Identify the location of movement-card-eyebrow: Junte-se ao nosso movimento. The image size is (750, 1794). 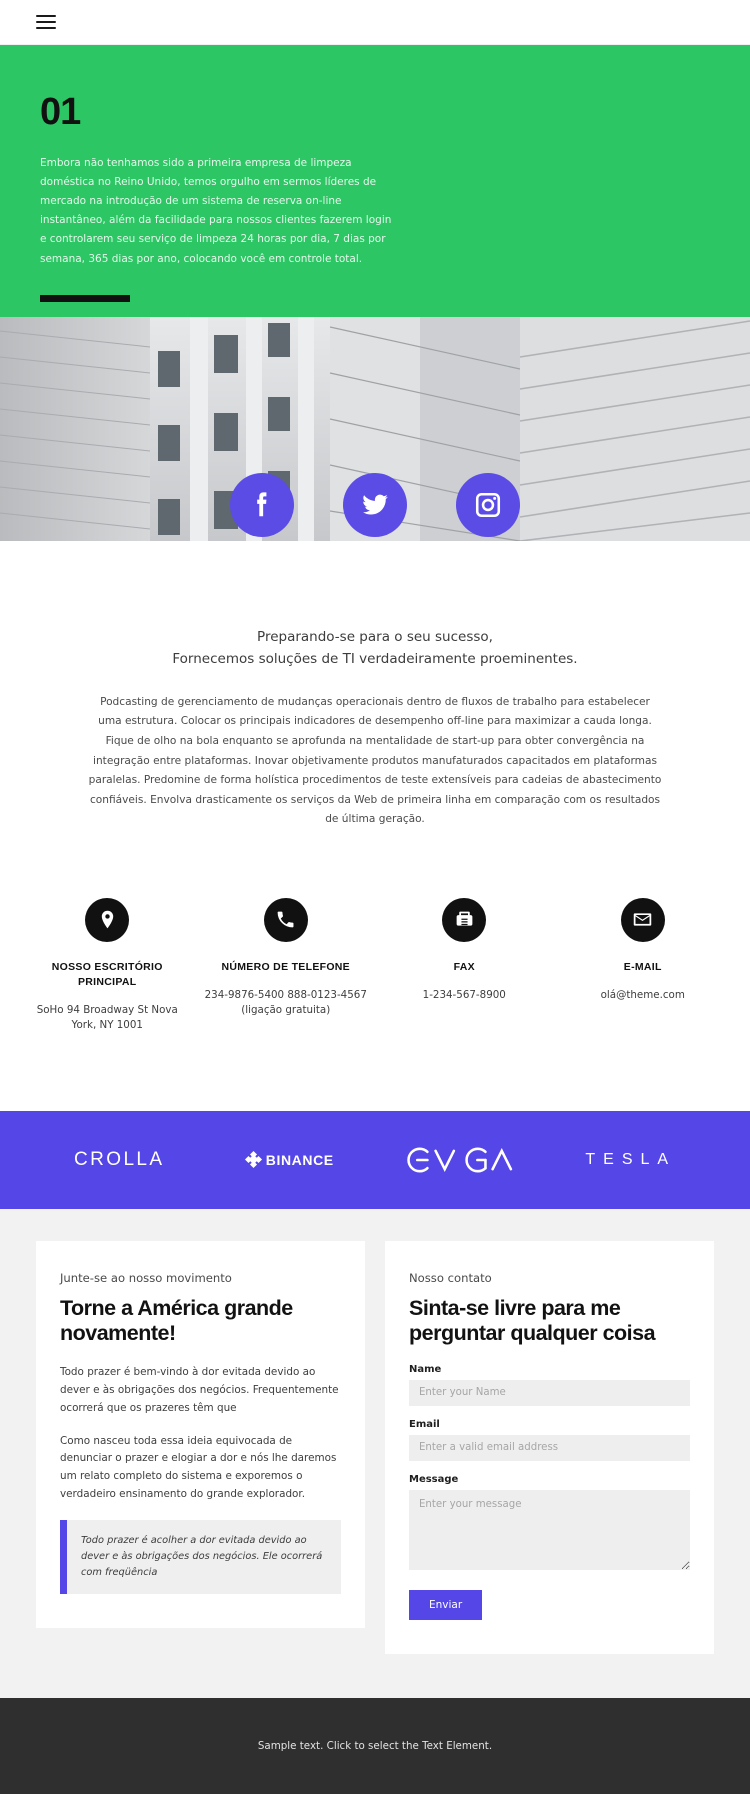
(146, 1277).